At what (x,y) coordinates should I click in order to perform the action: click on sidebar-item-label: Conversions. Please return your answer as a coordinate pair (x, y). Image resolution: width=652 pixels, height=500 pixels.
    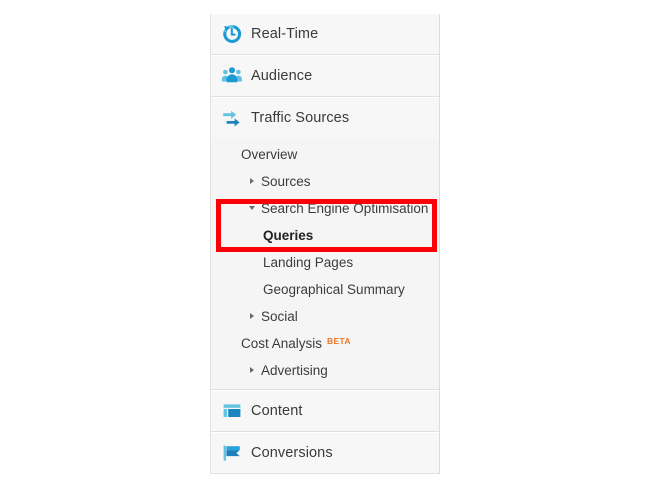
    Looking at the image, I should click on (292, 453).